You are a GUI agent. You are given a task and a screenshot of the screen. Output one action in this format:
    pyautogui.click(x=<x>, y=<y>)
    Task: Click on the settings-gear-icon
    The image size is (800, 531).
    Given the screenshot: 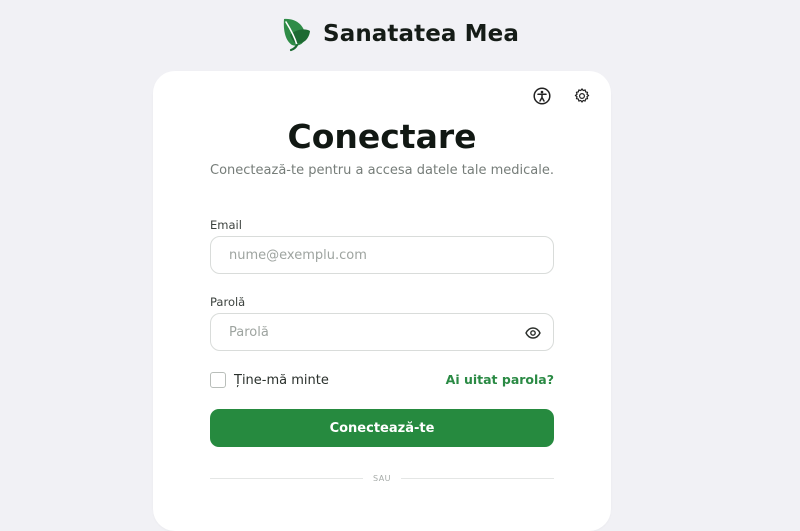 What is the action you would take?
    pyautogui.click(x=582, y=96)
    